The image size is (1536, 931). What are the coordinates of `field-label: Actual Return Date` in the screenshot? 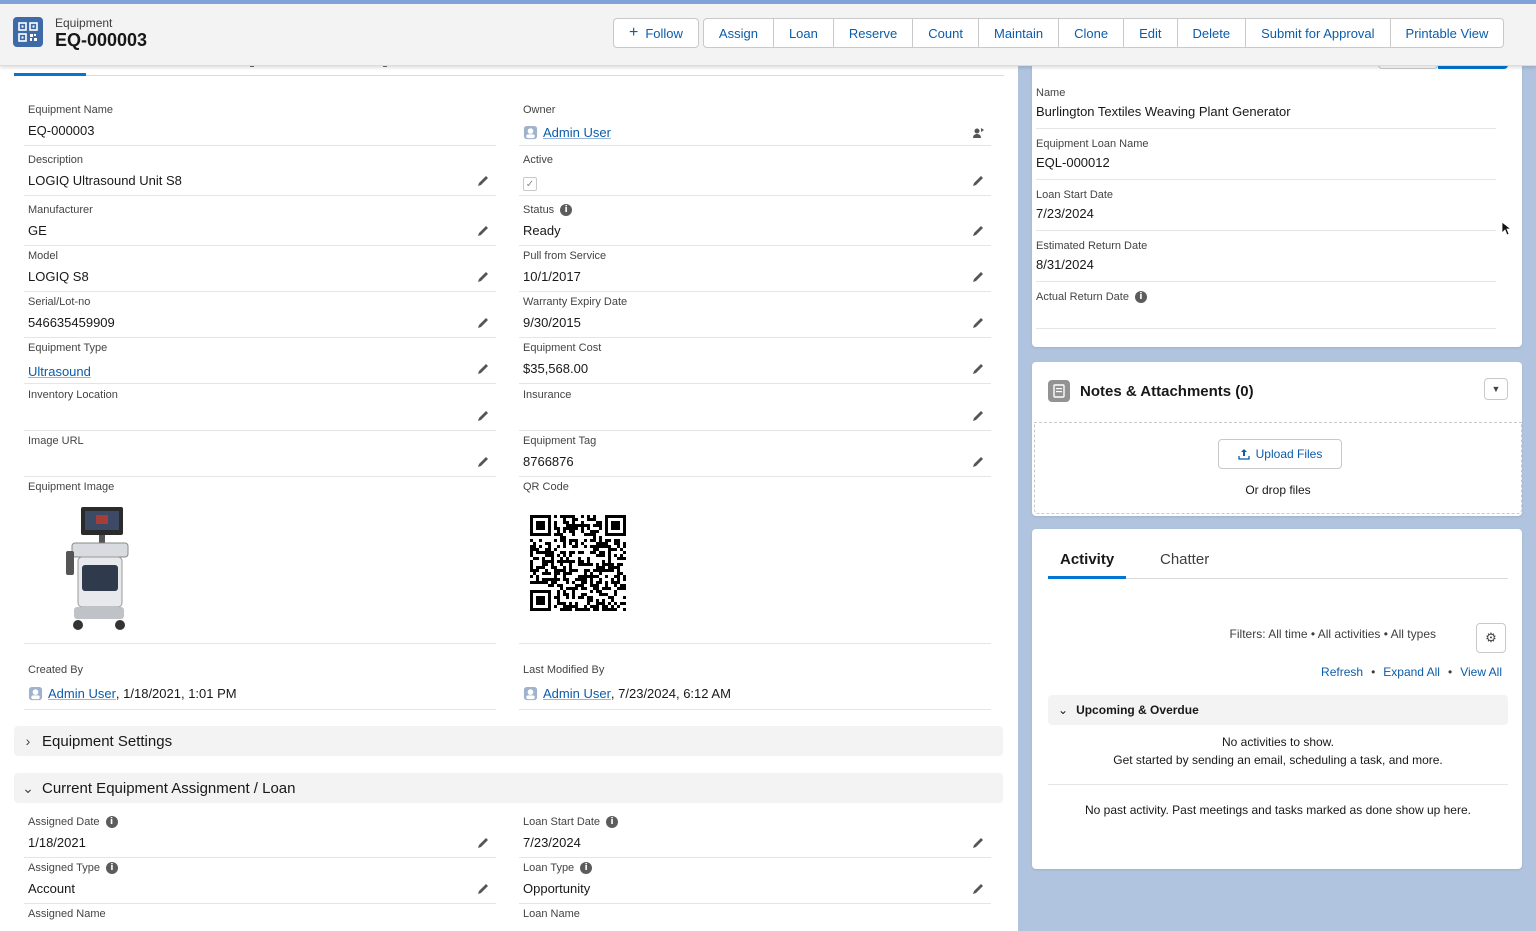 It's located at (1082, 297).